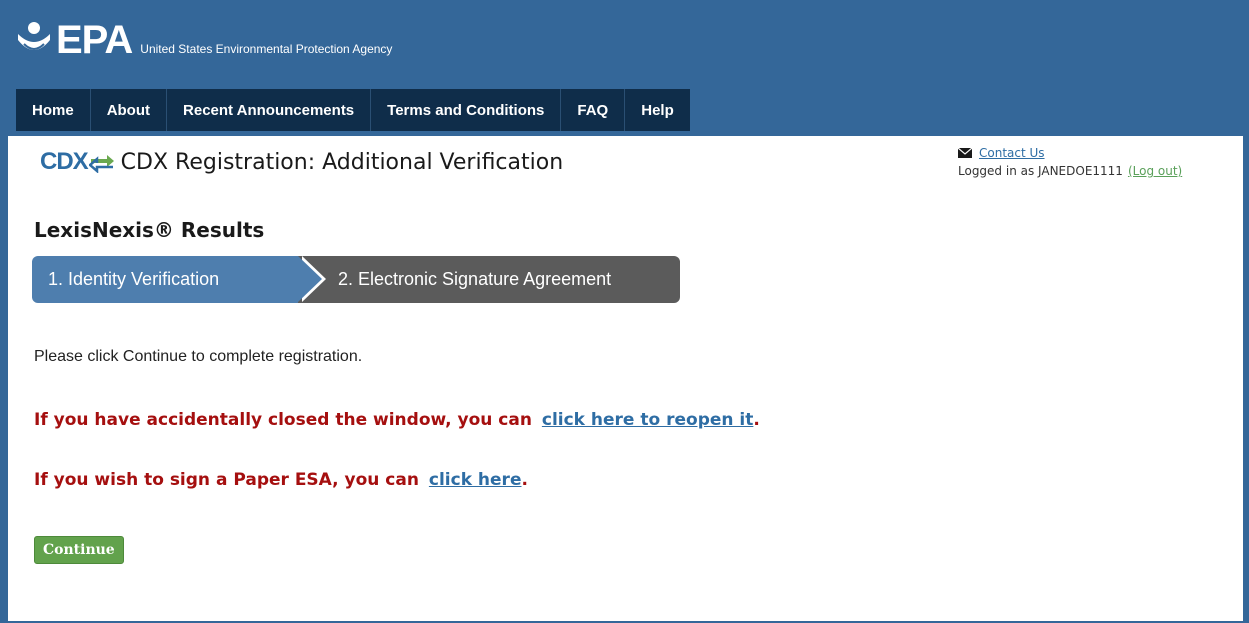 This screenshot has height=623, width=1249. What do you see at coordinates (965, 153) in the screenshot?
I see `envelope-icon` at bounding box center [965, 153].